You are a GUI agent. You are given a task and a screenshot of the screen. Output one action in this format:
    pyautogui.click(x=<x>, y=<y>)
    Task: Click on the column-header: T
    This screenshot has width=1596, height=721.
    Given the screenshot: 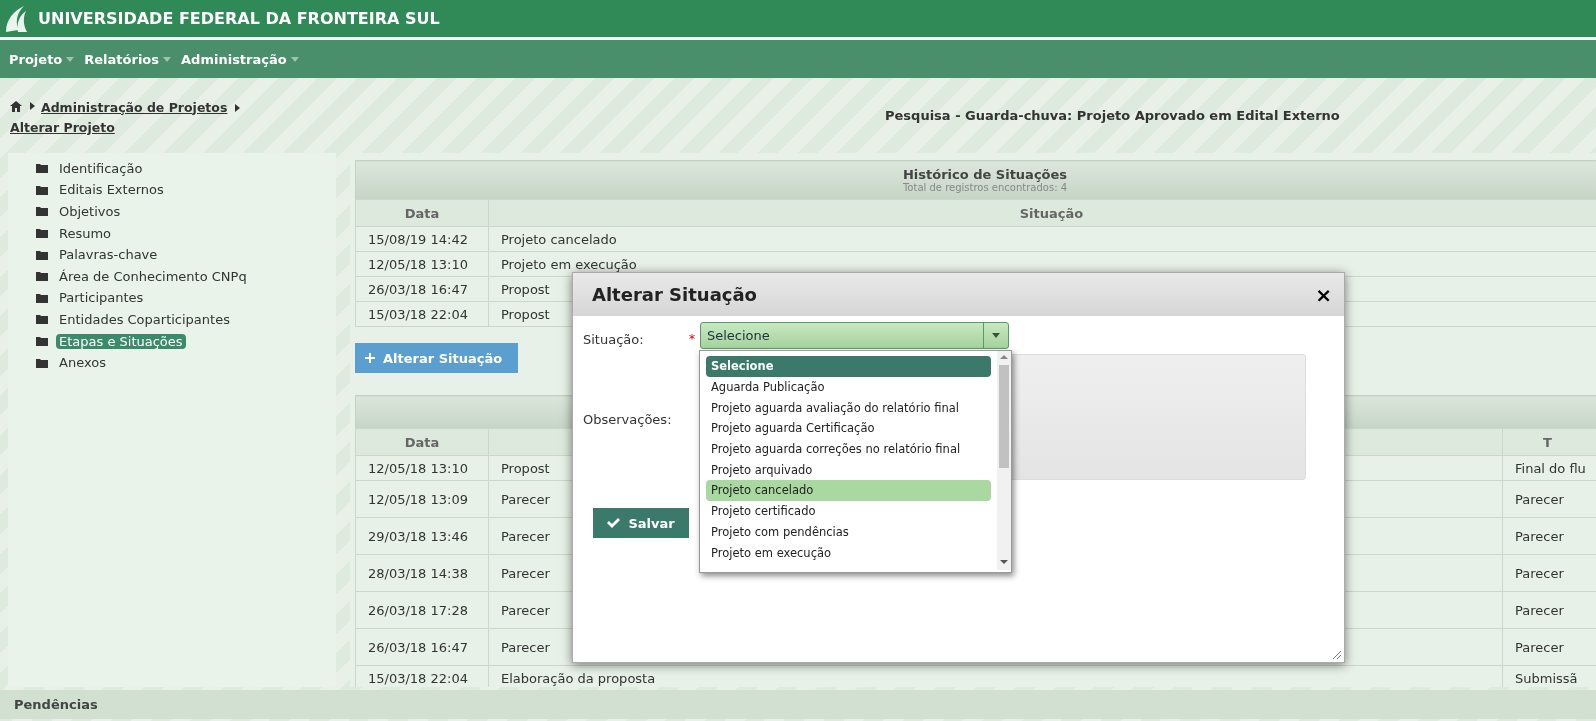 What is the action you would take?
    pyautogui.click(x=1549, y=442)
    